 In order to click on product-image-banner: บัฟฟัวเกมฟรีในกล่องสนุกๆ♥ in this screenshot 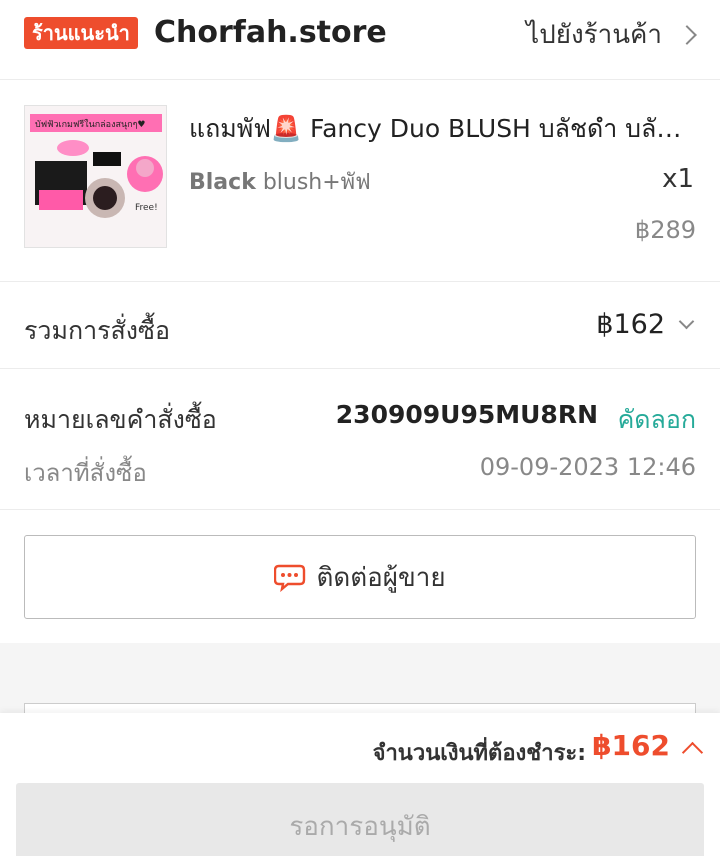, I will do `click(90, 124)`.